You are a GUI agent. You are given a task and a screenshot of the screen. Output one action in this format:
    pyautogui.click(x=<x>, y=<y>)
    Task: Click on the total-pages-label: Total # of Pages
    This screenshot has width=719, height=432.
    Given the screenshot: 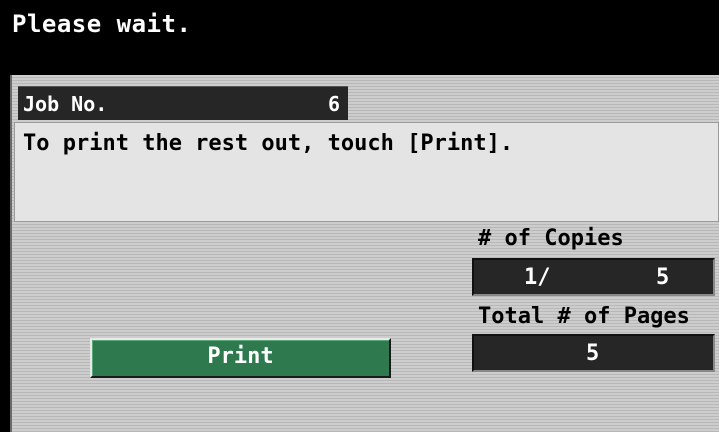 What is the action you would take?
    pyautogui.click(x=584, y=316)
    